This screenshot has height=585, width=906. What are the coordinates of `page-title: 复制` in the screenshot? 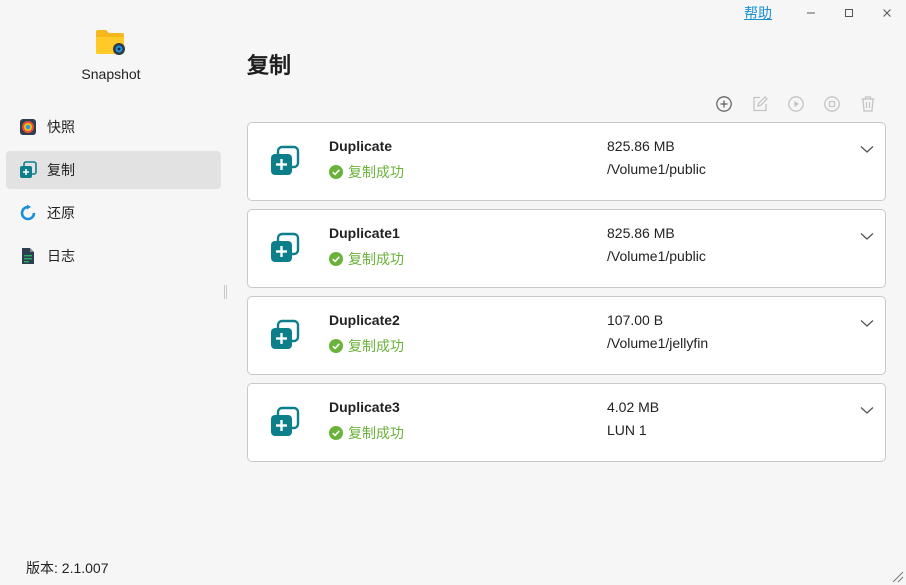 It's located at (269, 65).